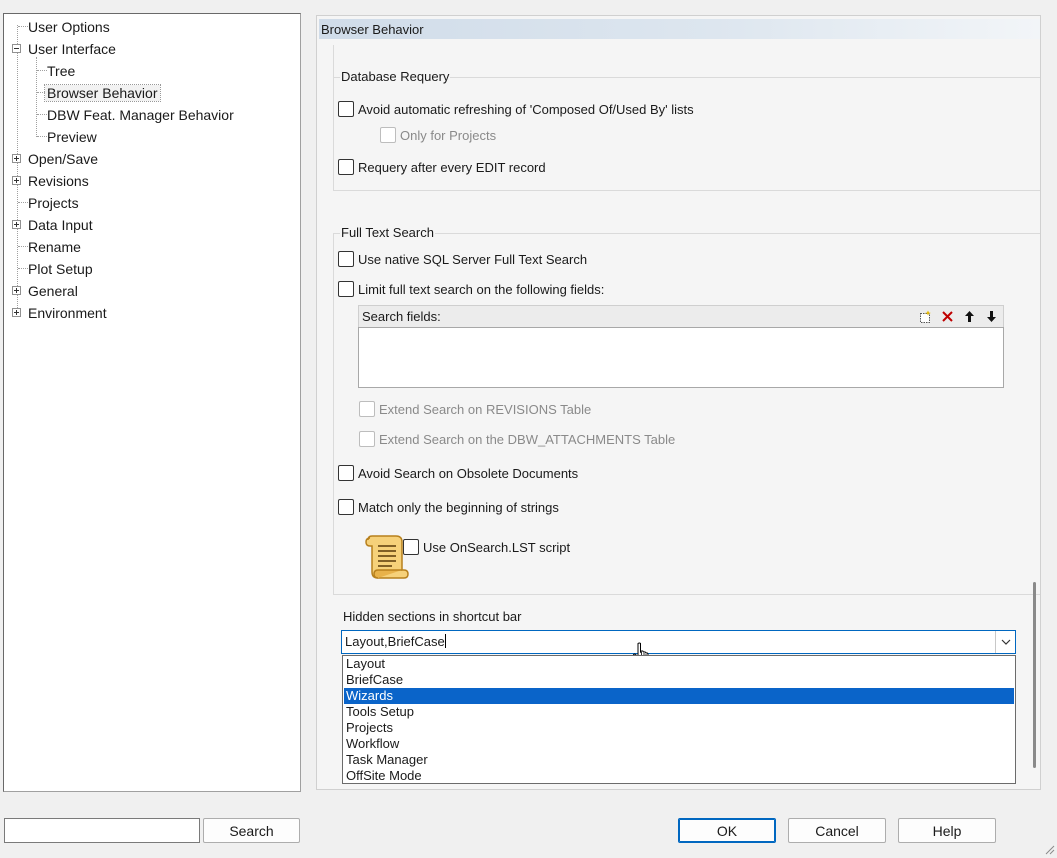 Image resolution: width=1057 pixels, height=858 pixels. I want to click on tree-item-user-interface: User Interface, so click(72, 49).